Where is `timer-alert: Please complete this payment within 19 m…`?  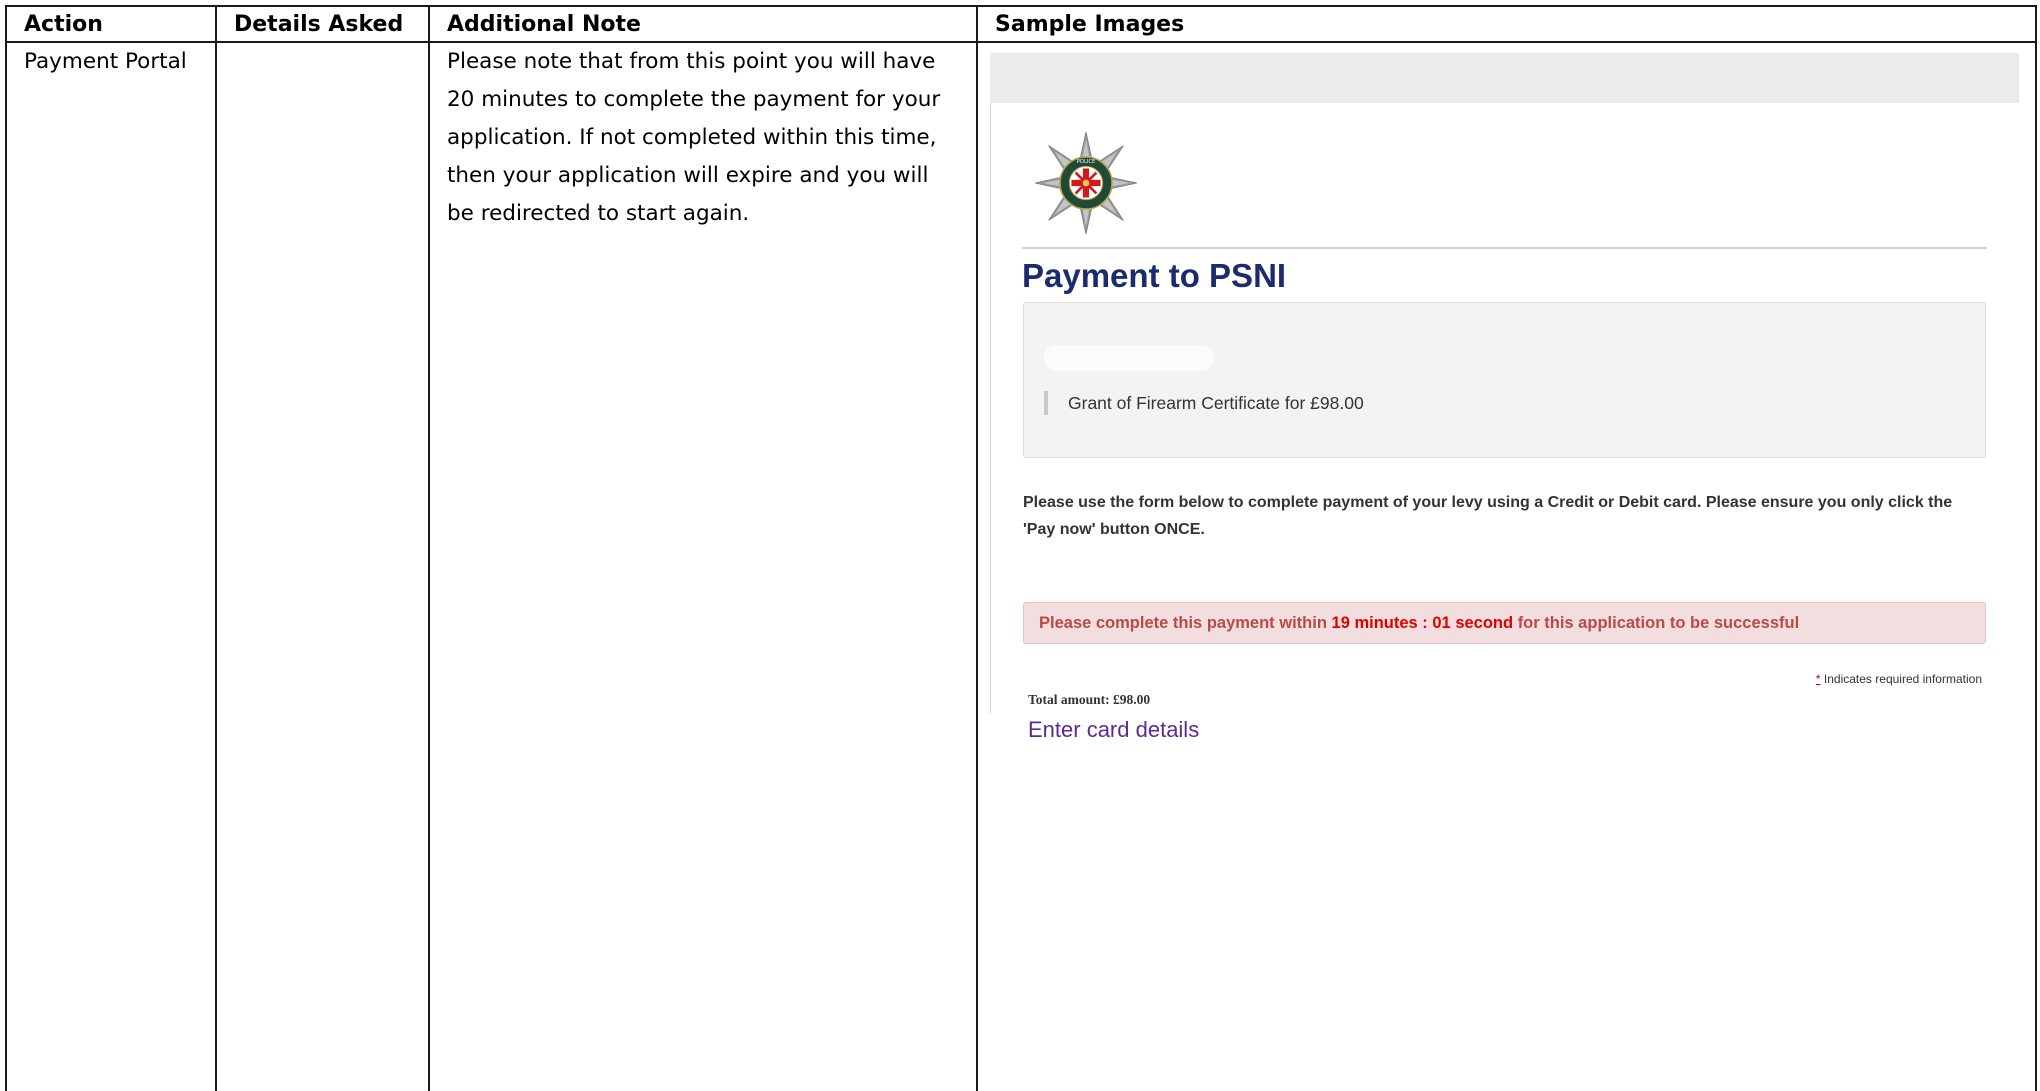
timer-alert: Please complete this payment within 19 m… is located at coordinates (1504, 623).